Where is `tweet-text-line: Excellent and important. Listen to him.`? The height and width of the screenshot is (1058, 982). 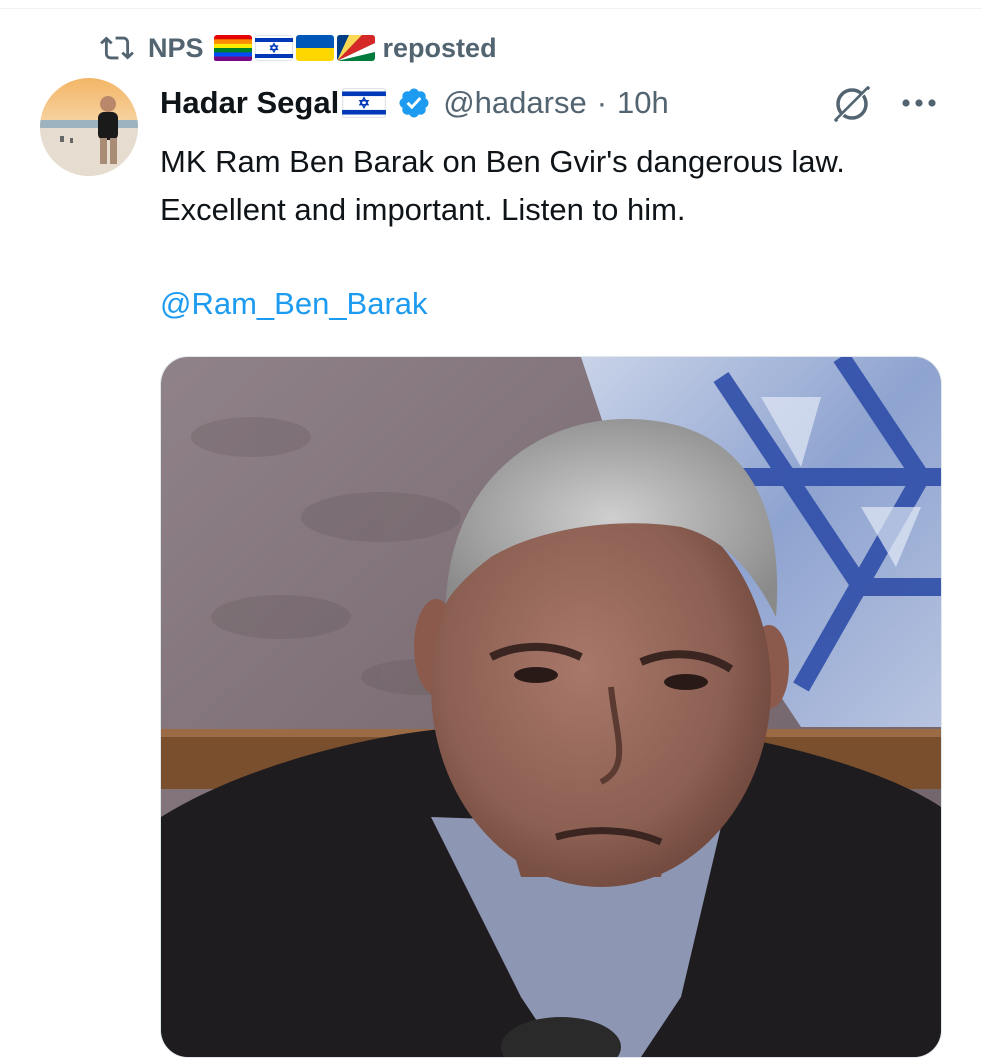
tweet-text-line: Excellent and important. Listen to him. is located at coordinates (423, 209).